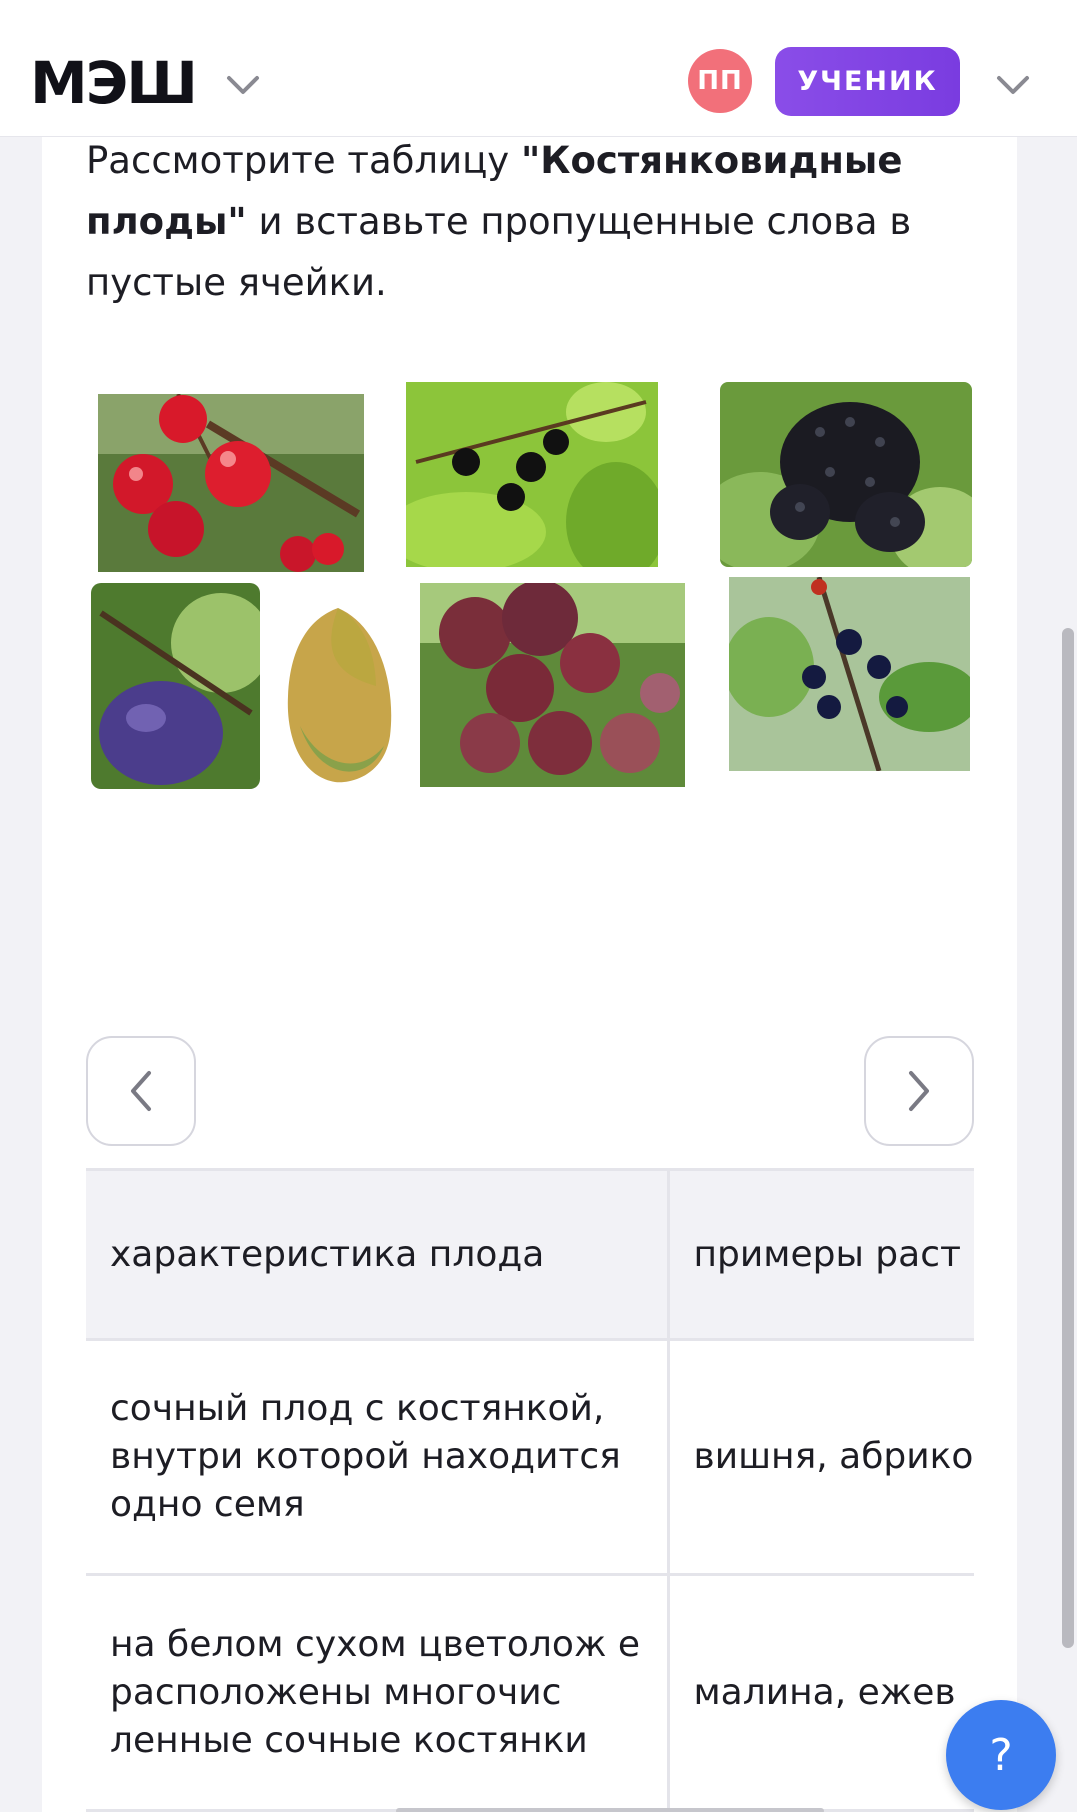 This screenshot has width=1077, height=1812. What do you see at coordinates (849, 674) in the screenshot?
I see `buckthorn-photo` at bounding box center [849, 674].